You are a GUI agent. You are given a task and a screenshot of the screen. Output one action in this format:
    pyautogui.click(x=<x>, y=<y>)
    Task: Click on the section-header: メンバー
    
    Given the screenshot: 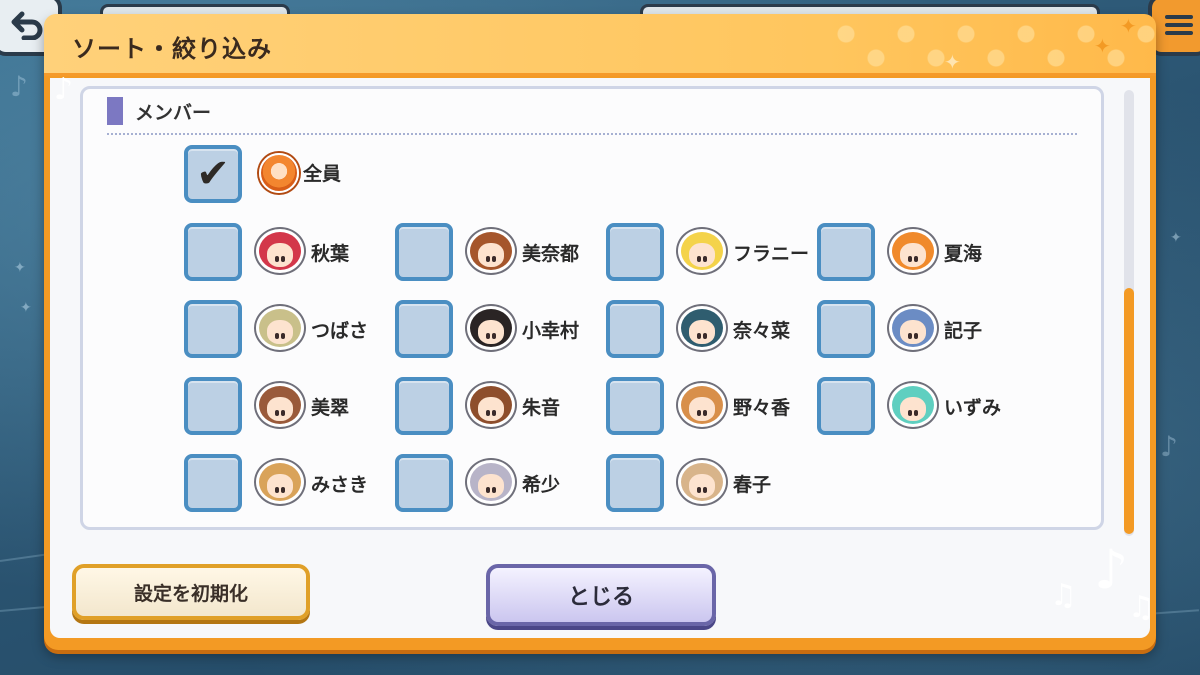 What is the action you would take?
    pyautogui.click(x=159, y=111)
    